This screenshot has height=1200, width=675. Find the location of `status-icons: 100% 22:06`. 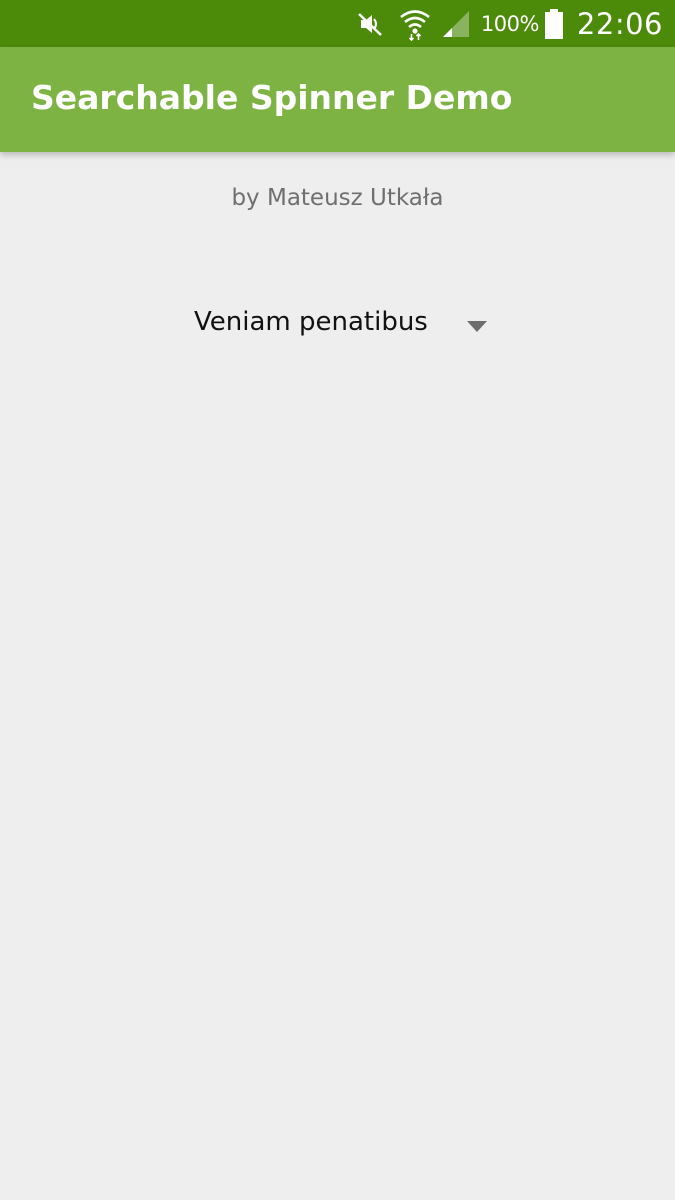

status-icons: 100% 22:06 is located at coordinates (509, 23).